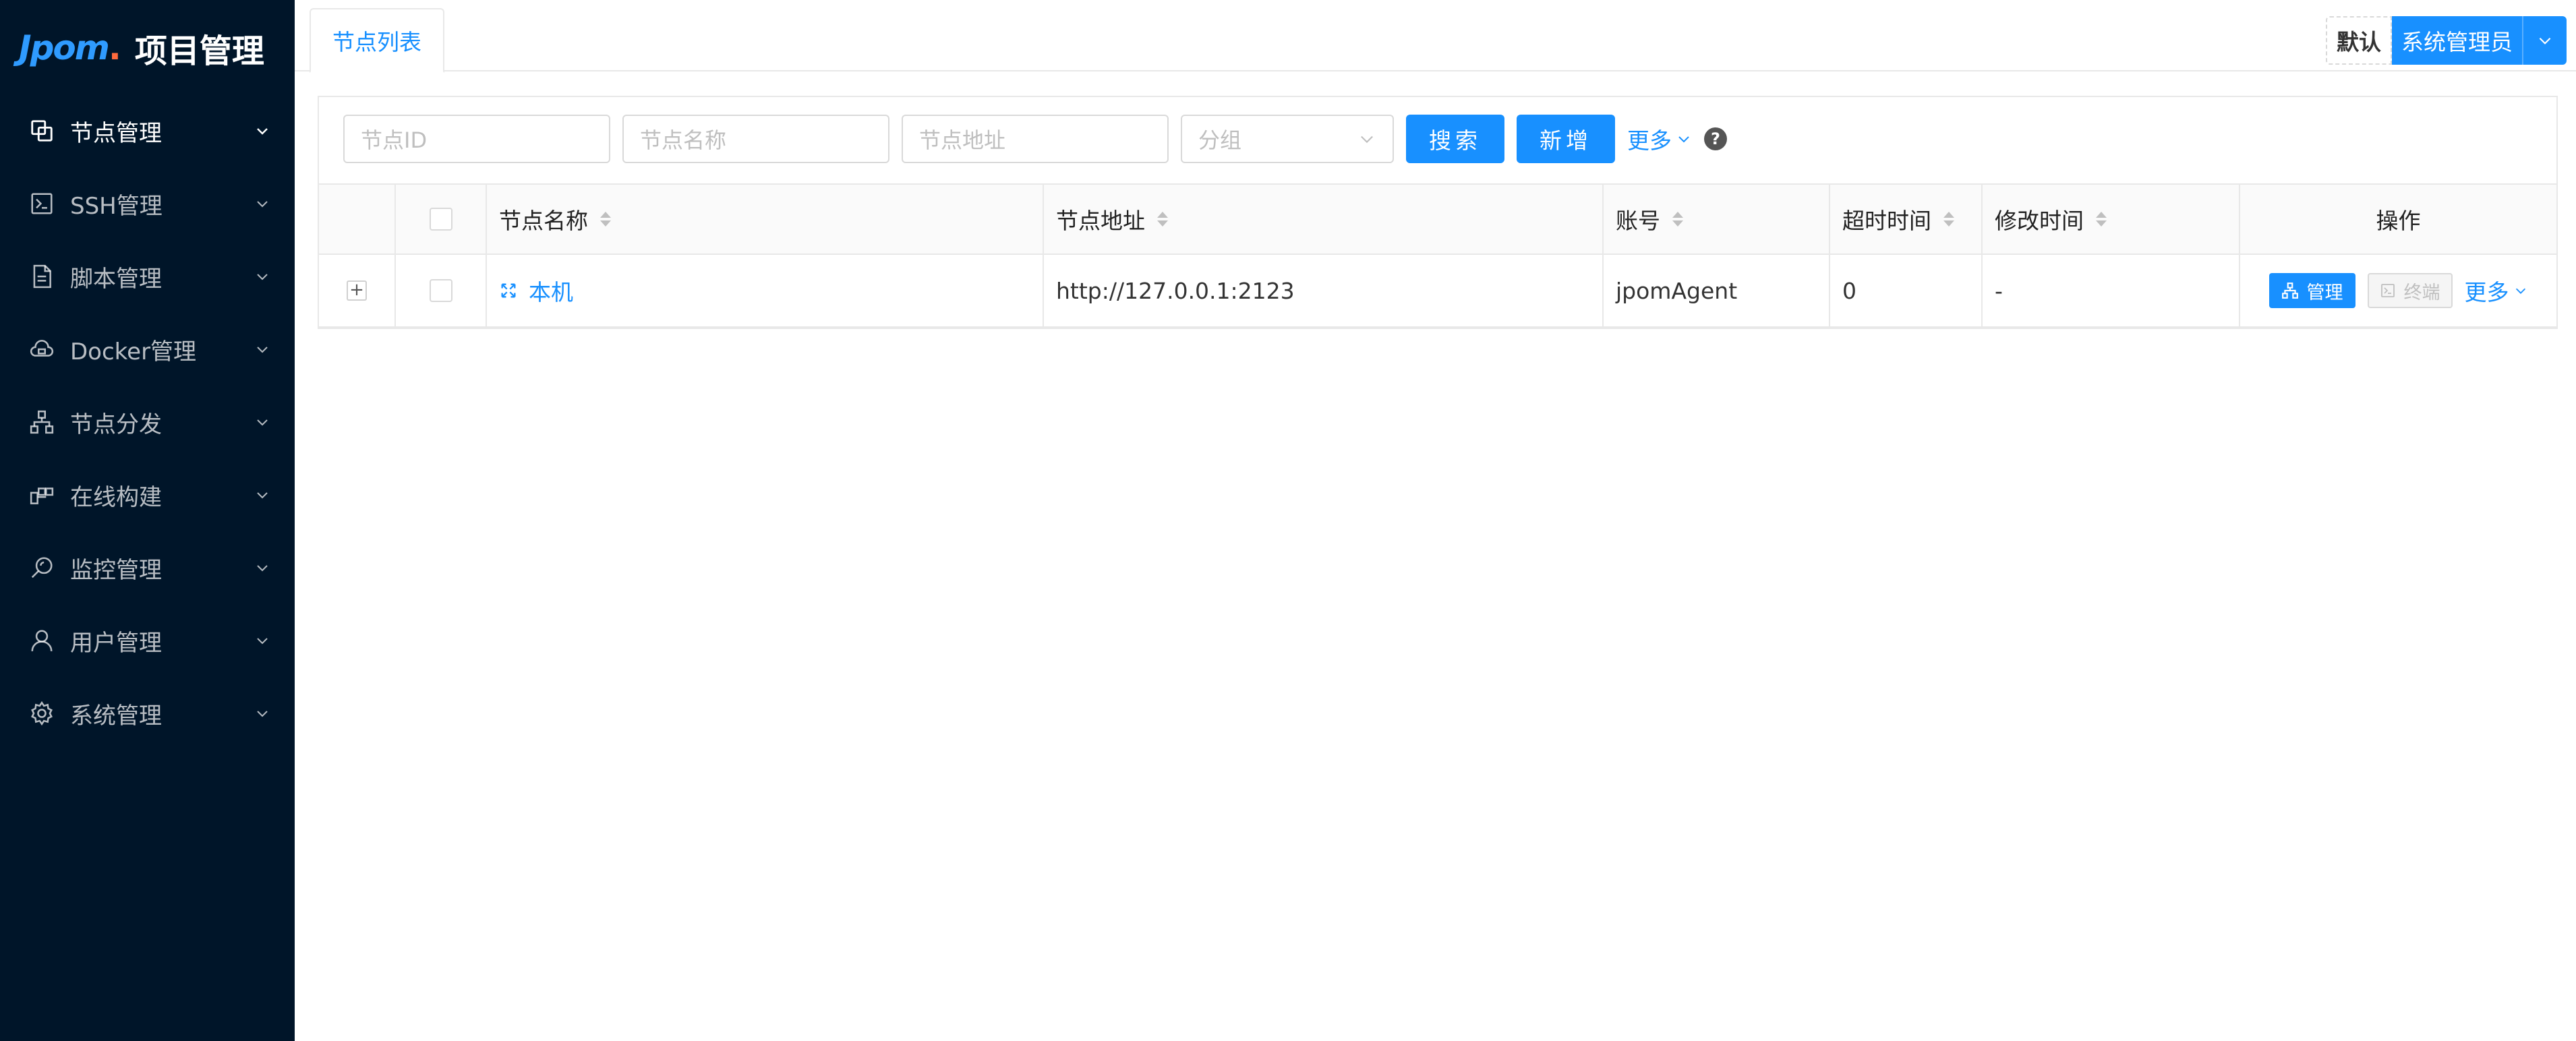 This screenshot has width=2576, height=1041. I want to click on cell-account: jpomAgent, so click(1717, 290).